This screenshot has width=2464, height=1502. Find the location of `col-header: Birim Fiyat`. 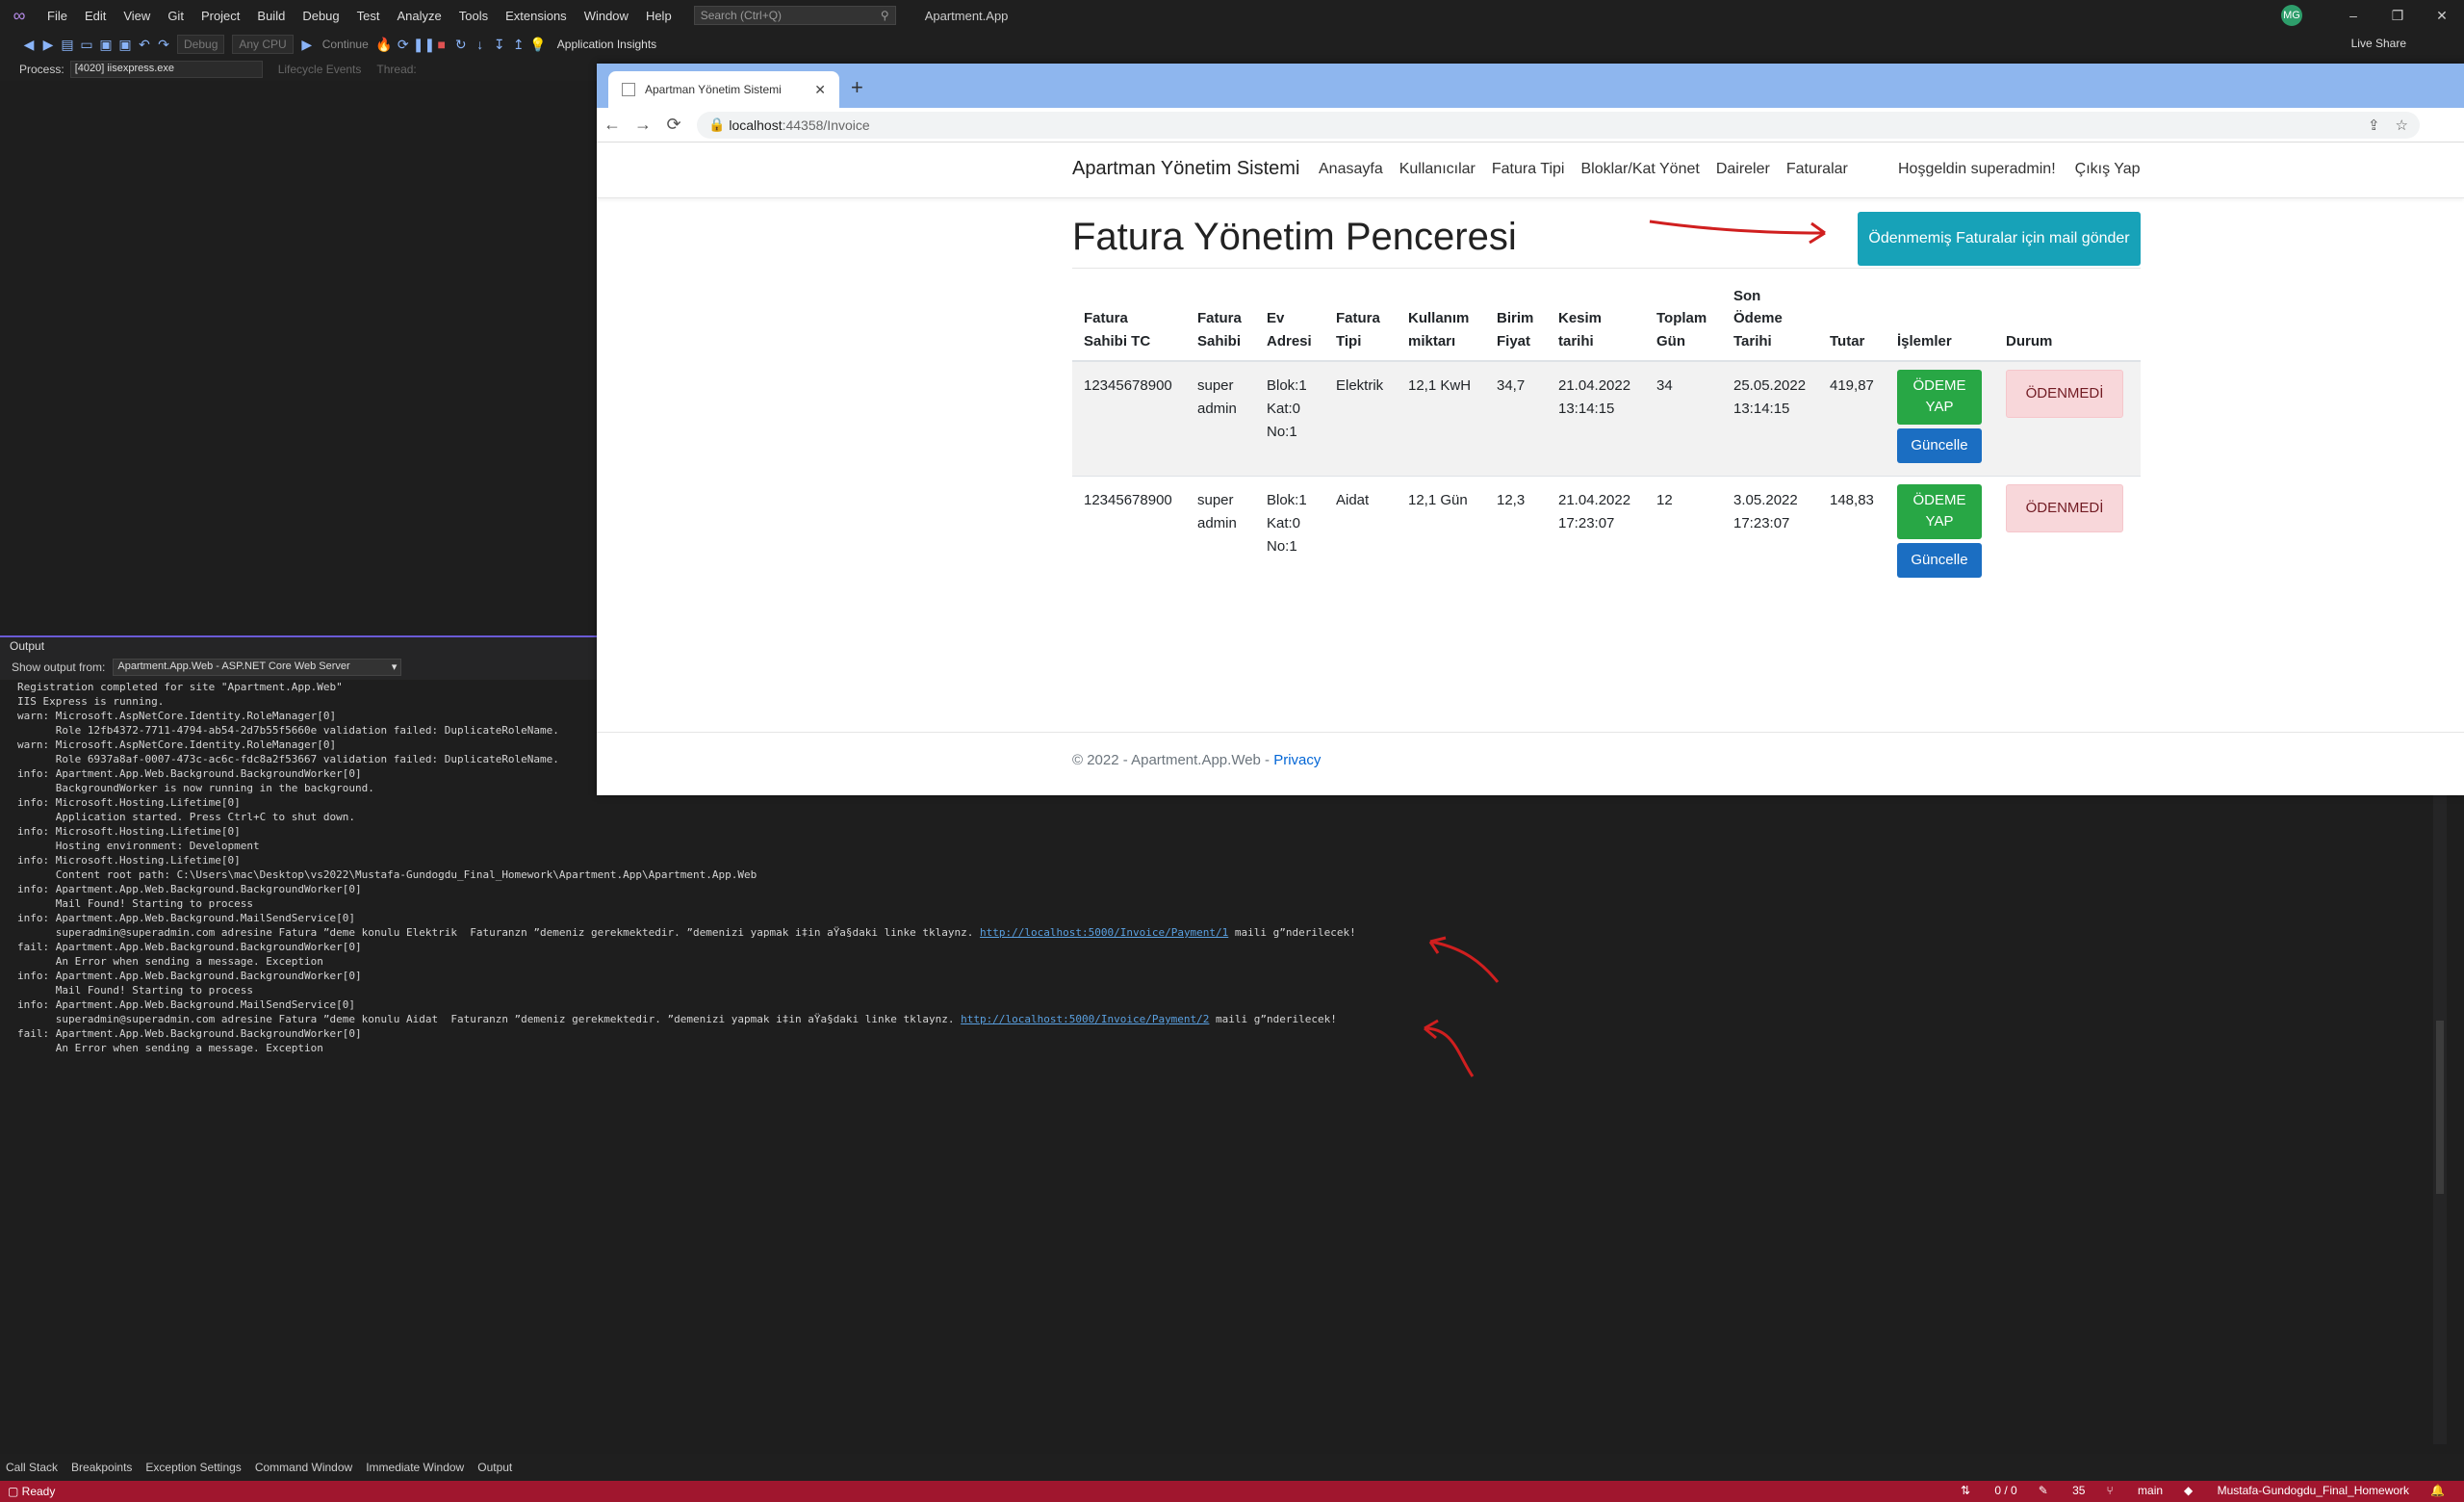

col-header: Birim Fiyat is located at coordinates (1516, 319).